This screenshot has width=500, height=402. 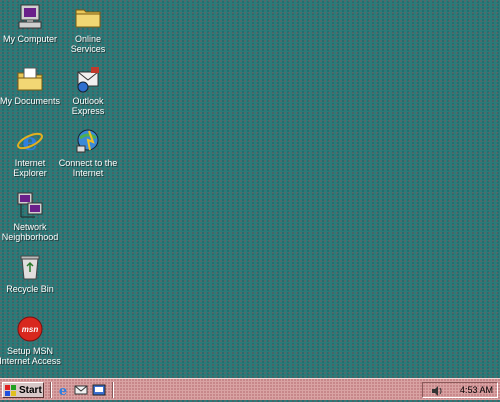 I want to click on quicklaunch-show-desktop-icon, so click(x=99, y=390).